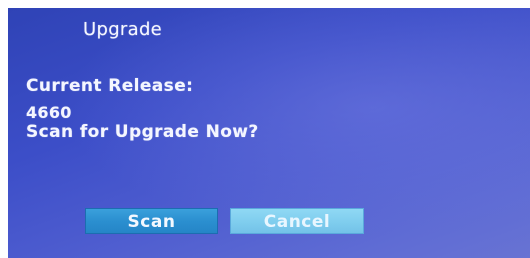 The image size is (530, 258). What do you see at coordinates (151, 221) in the screenshot?
I see `scan-button: Scan` at bounding box center [151, 221].